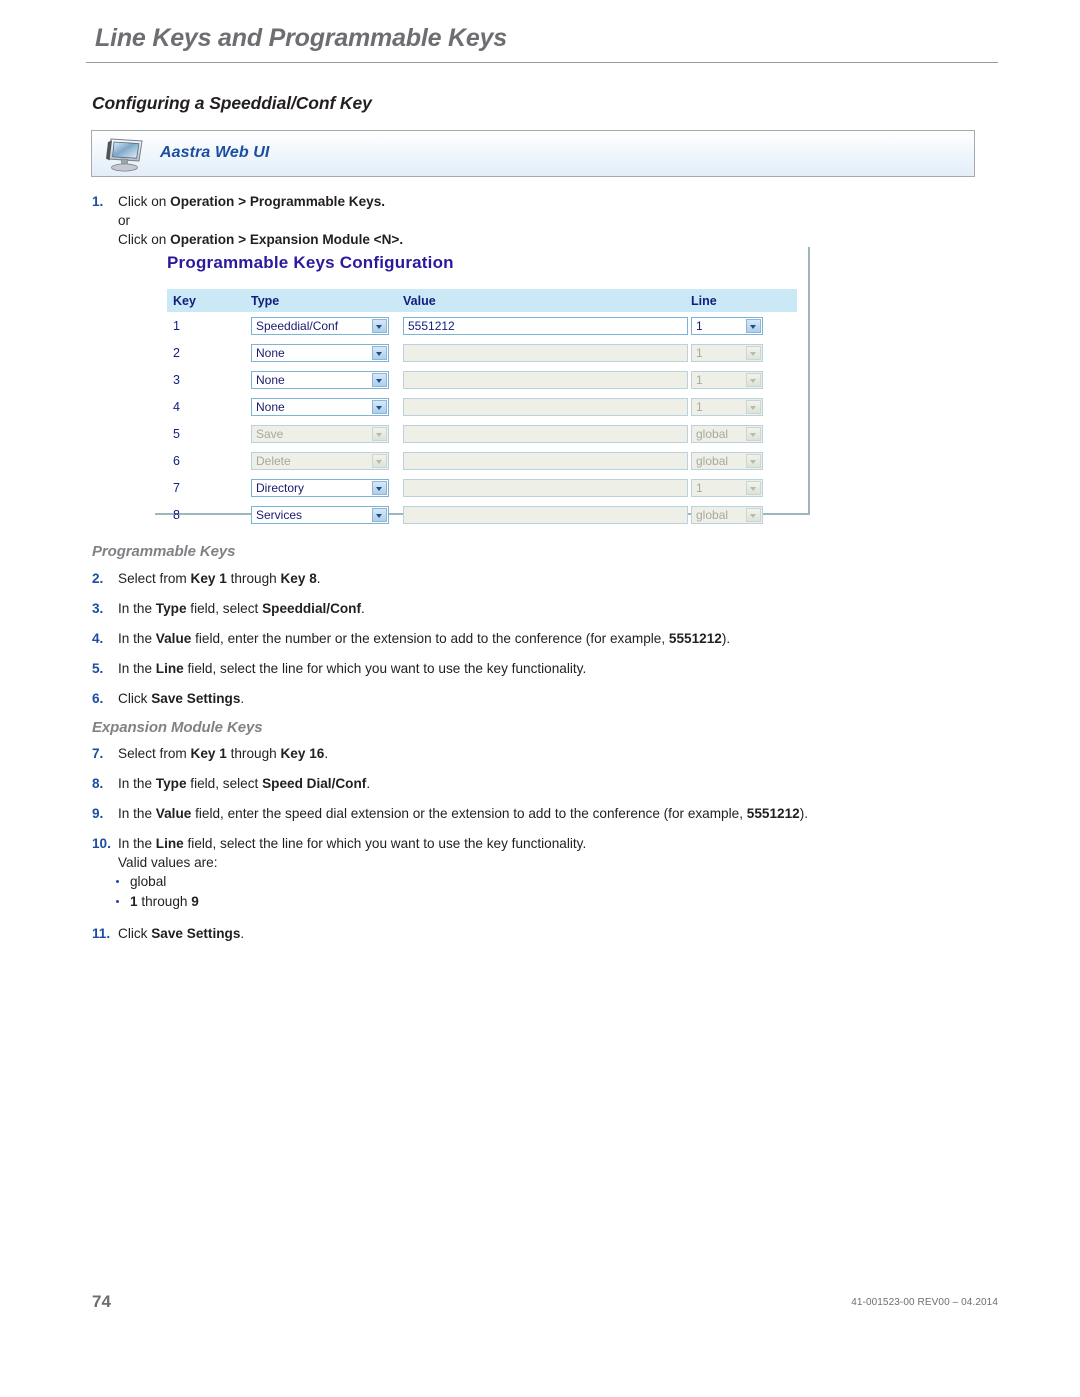  I want to click on step-6-pre: Click, so click(135, 698).